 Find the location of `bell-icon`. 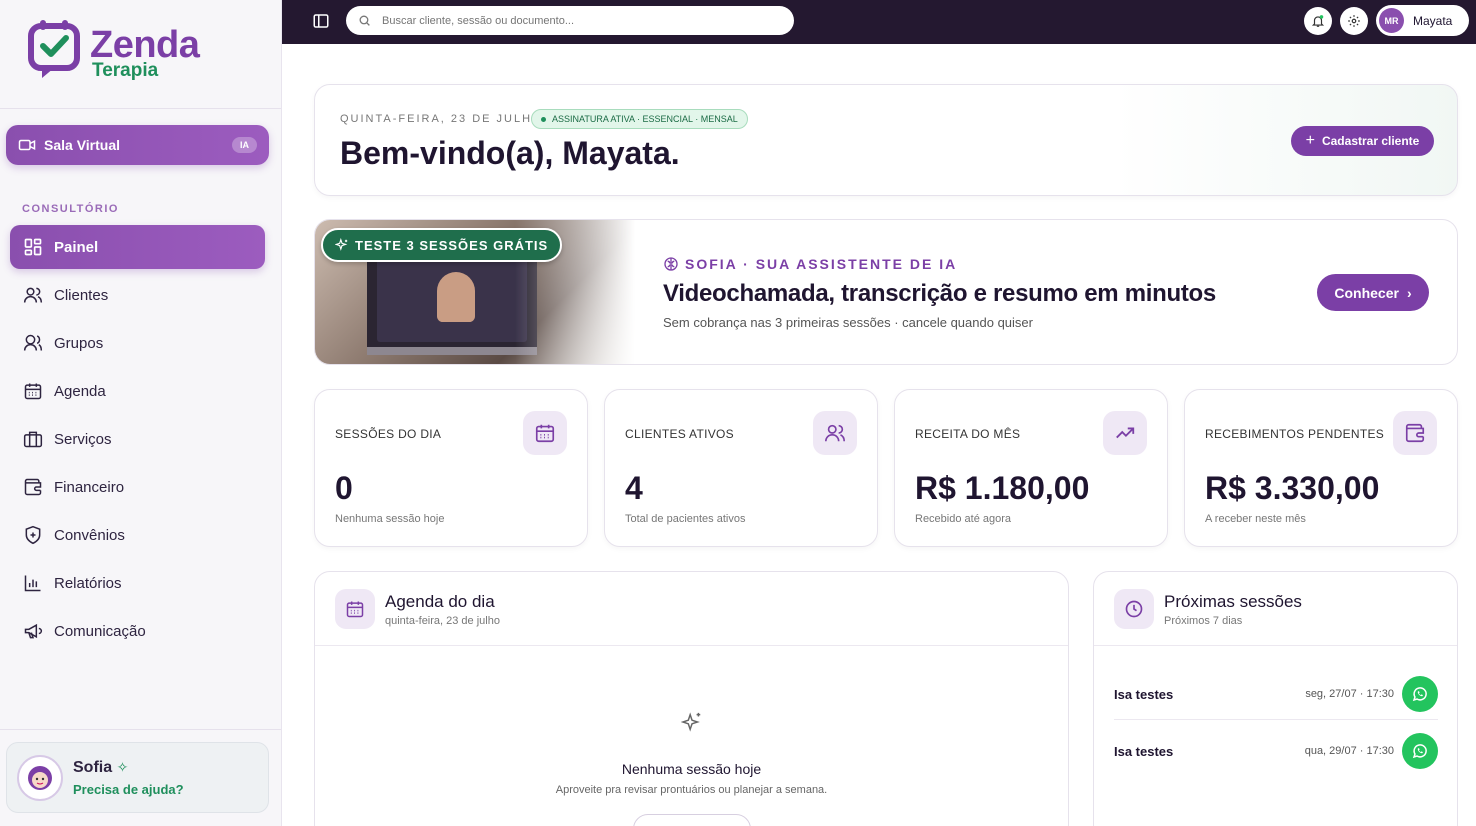

bell-icon is located at coordinates (1318, 21).